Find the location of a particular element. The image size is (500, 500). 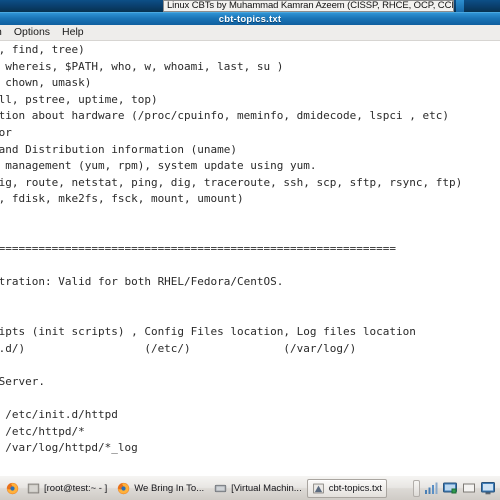

document-line: f, fdisk, mke2fs, fsck, mount, umount) is located at coordinates (122, 199).